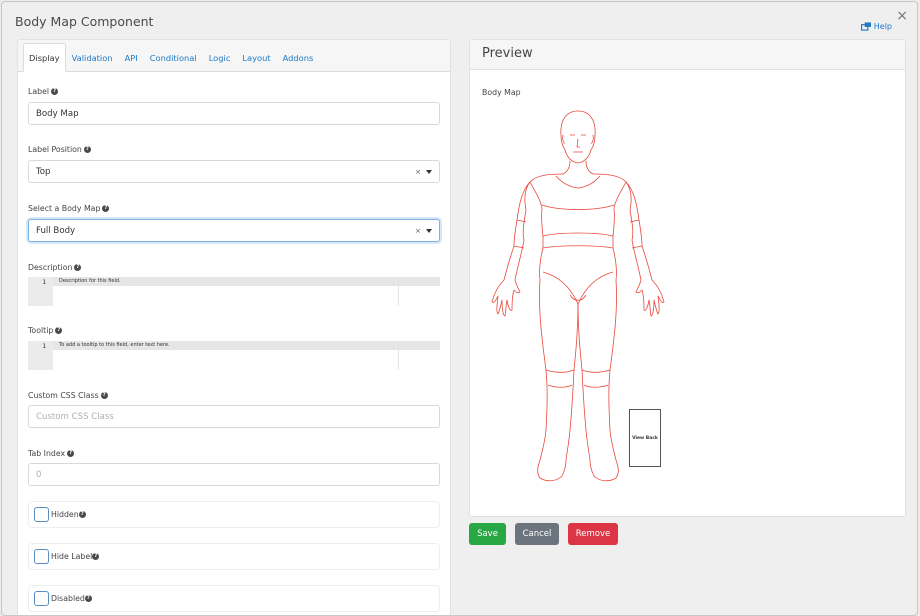  What do you see at coordinates (47, 453) in the screenshot?
I see `tab-index-text: Tab Index` at bounding box center [47, 453].